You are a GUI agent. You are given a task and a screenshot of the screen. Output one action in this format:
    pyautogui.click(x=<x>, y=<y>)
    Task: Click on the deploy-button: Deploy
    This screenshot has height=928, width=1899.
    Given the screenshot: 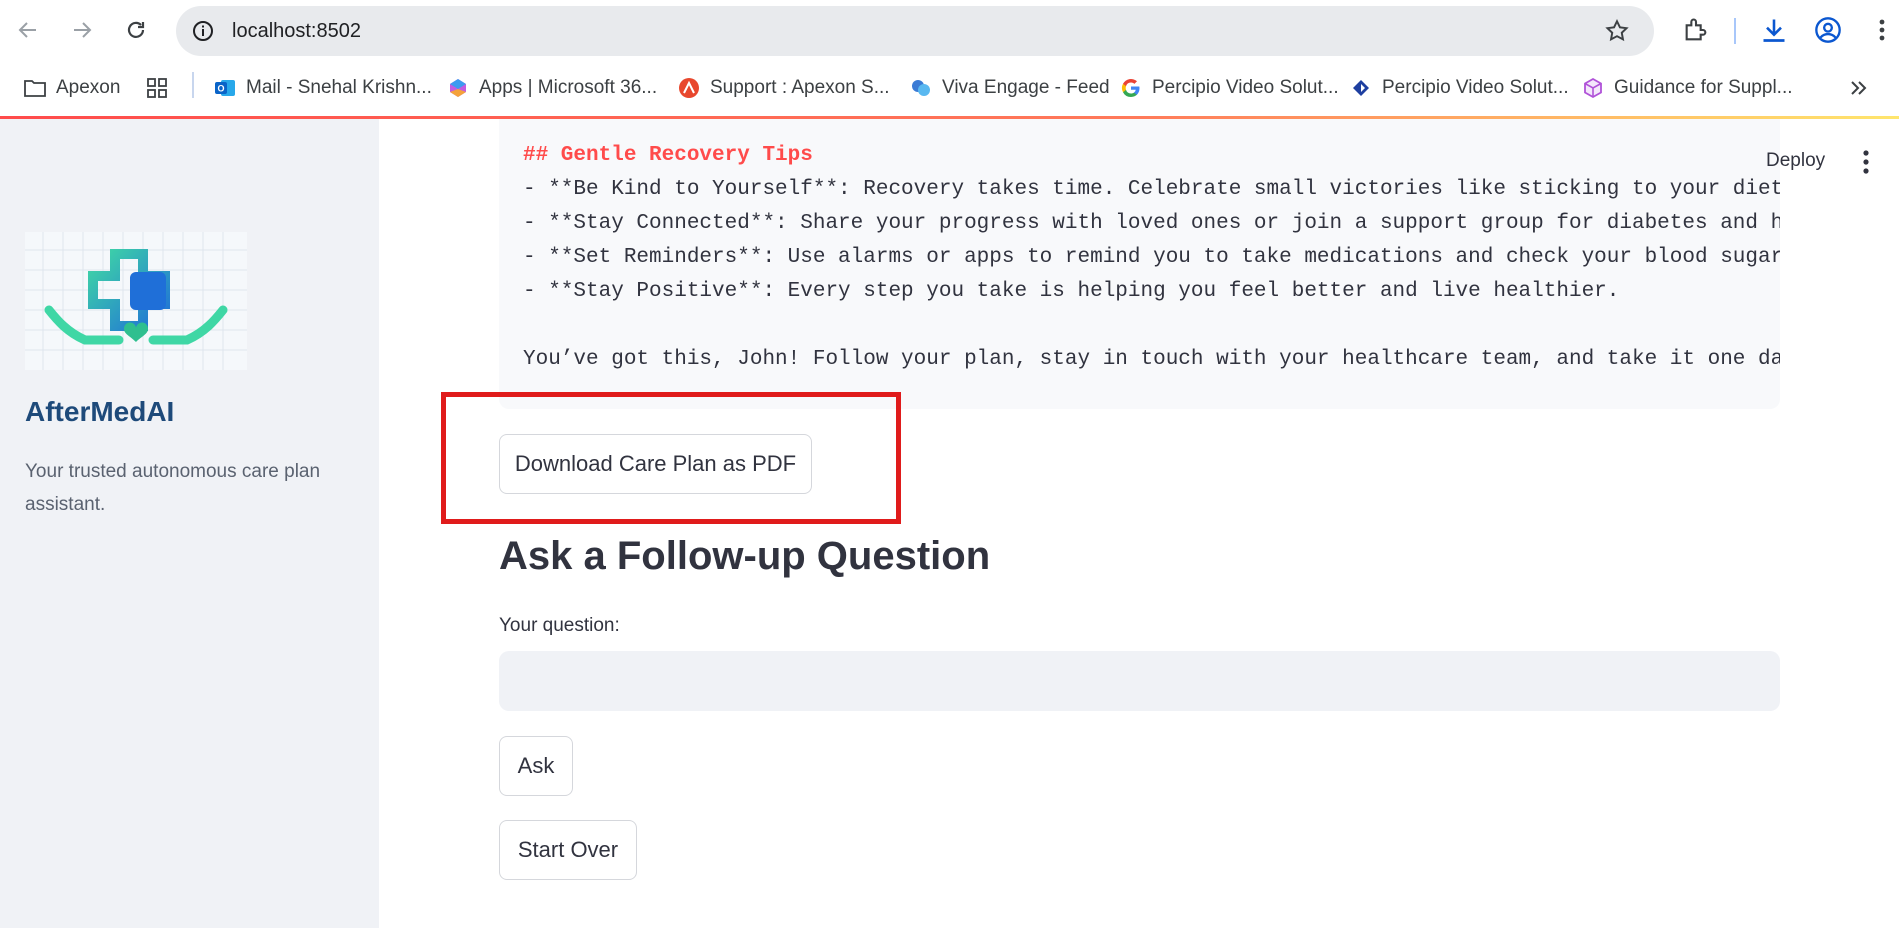 What is the action you would take?
    pyautogui.click(x=1795, y=161)
    